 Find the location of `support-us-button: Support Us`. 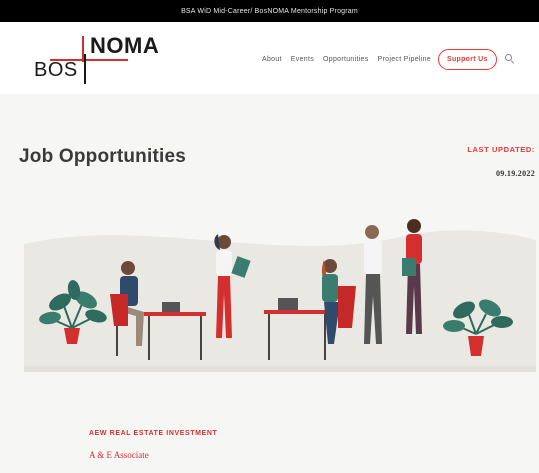

support-us-button: Support Us is located at coordinates (467, 59).